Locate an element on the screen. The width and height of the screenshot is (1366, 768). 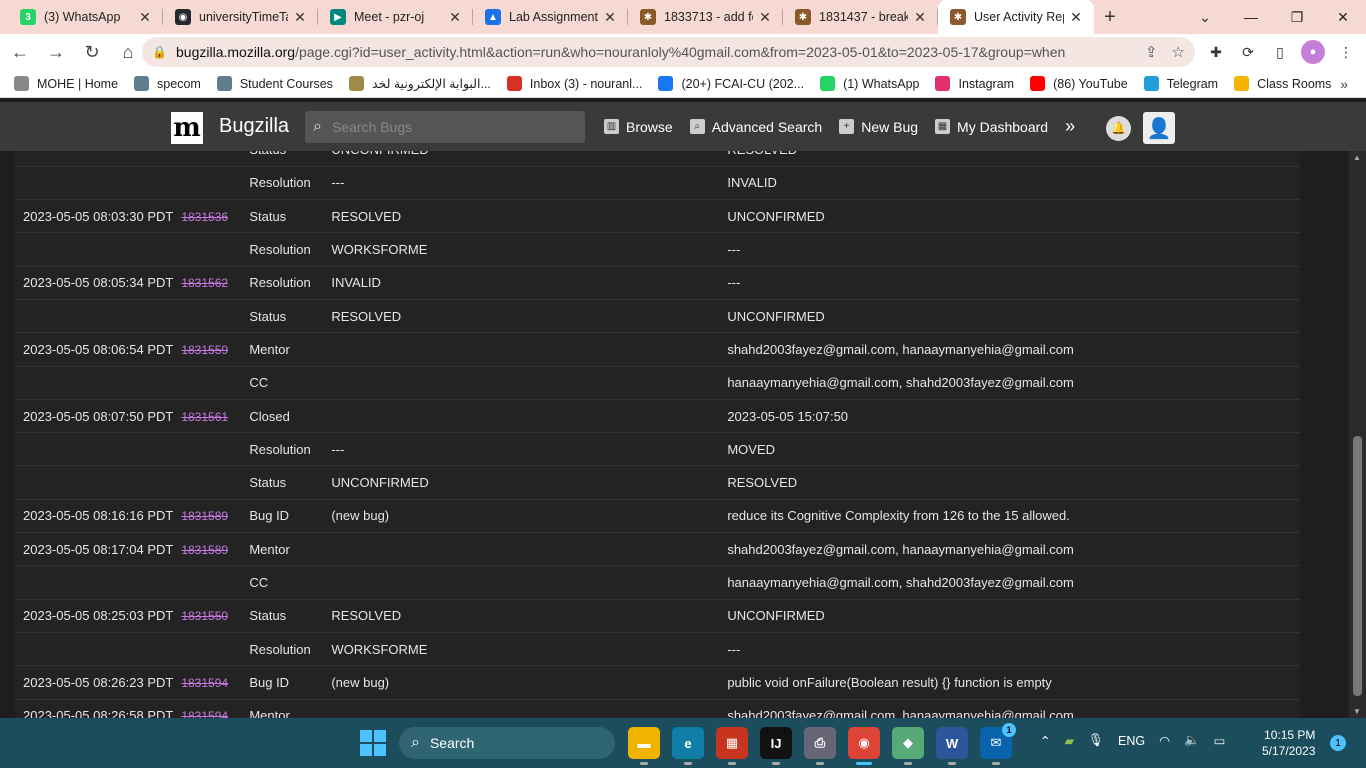
tab-1: ◉ universityTimeTab ✕ is located at coordinates (240, 17).